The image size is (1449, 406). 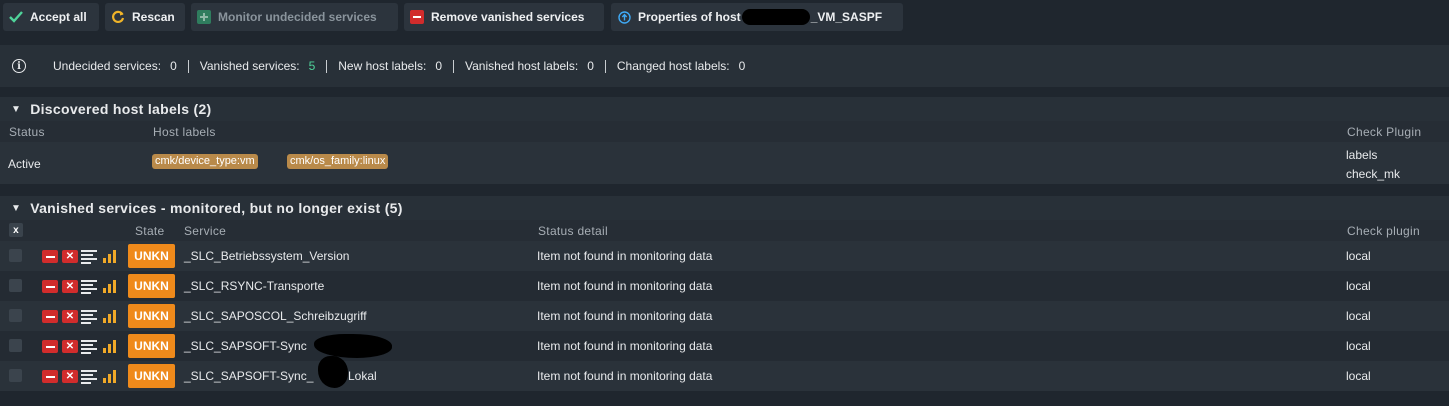 I want to click on host-labels-section-title: Discovered host labels (2), so click(x=121, y=109).